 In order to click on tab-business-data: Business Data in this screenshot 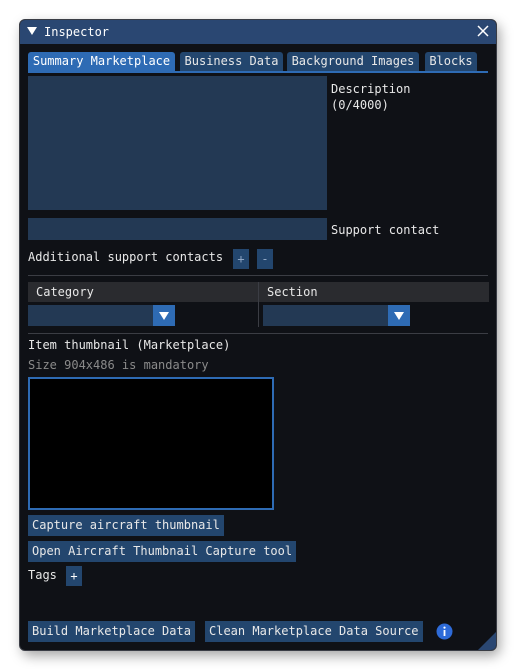, I will do `click(231, 61)`.